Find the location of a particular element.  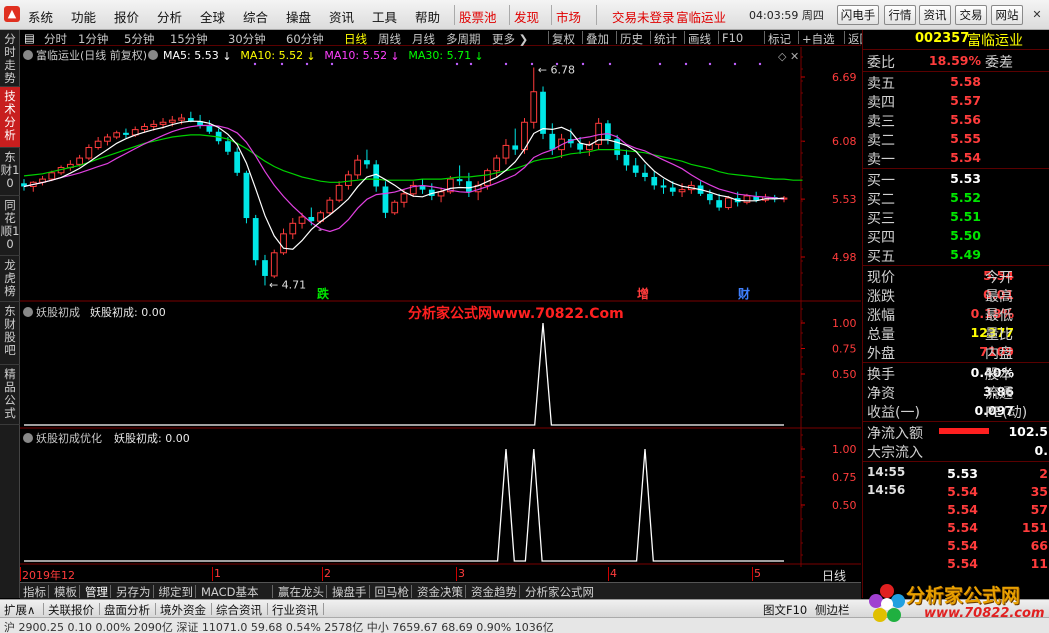

tool-button-1: 叠加 is located at coordinates (597, 39).